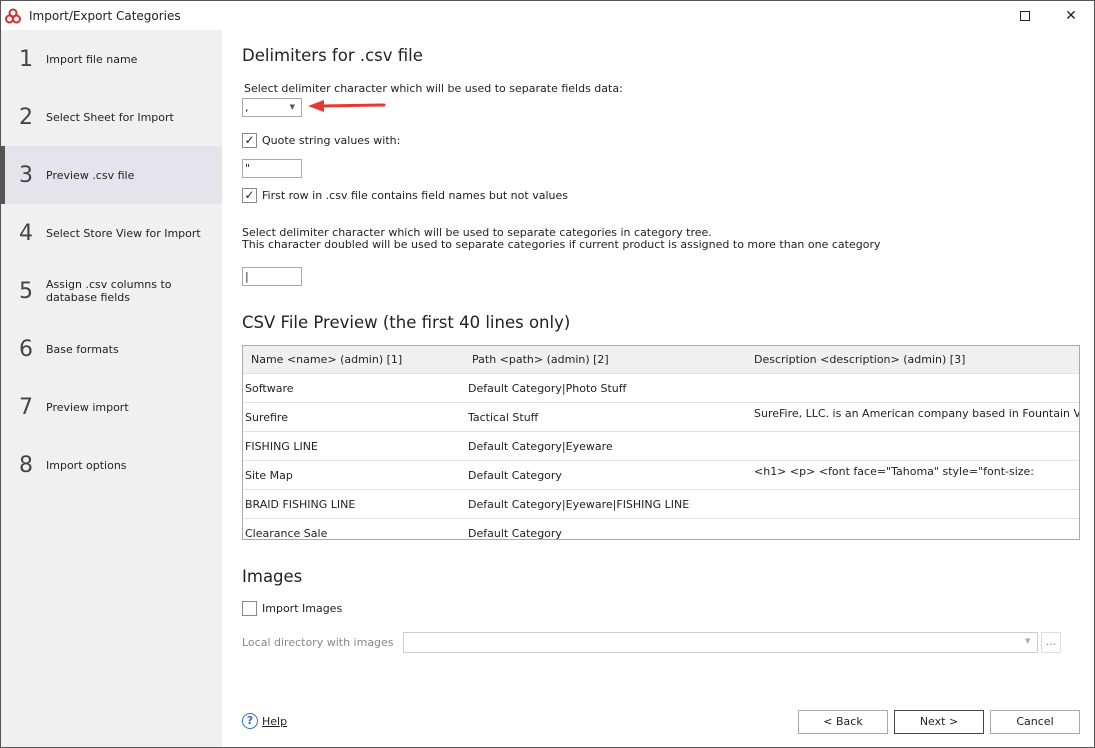  I want to click on step-label: Import file name, so click(92, 59).